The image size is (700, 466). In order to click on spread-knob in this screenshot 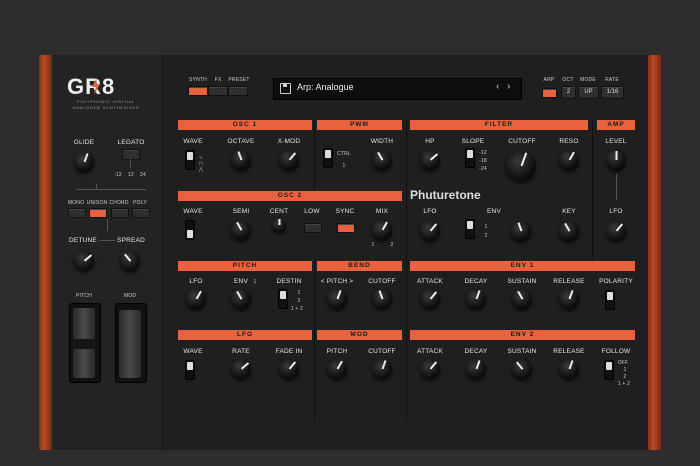, I will do `click(130, 261)`.